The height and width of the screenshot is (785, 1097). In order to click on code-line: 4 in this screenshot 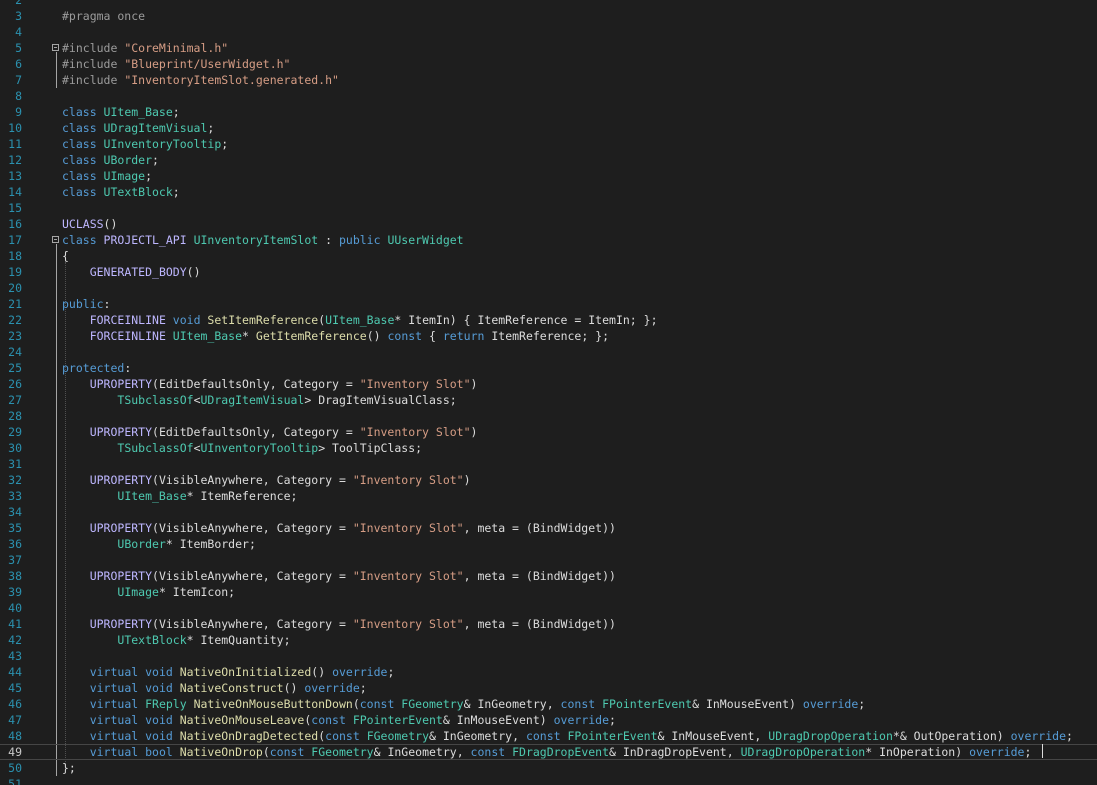, I will do `click(548, 32)`.